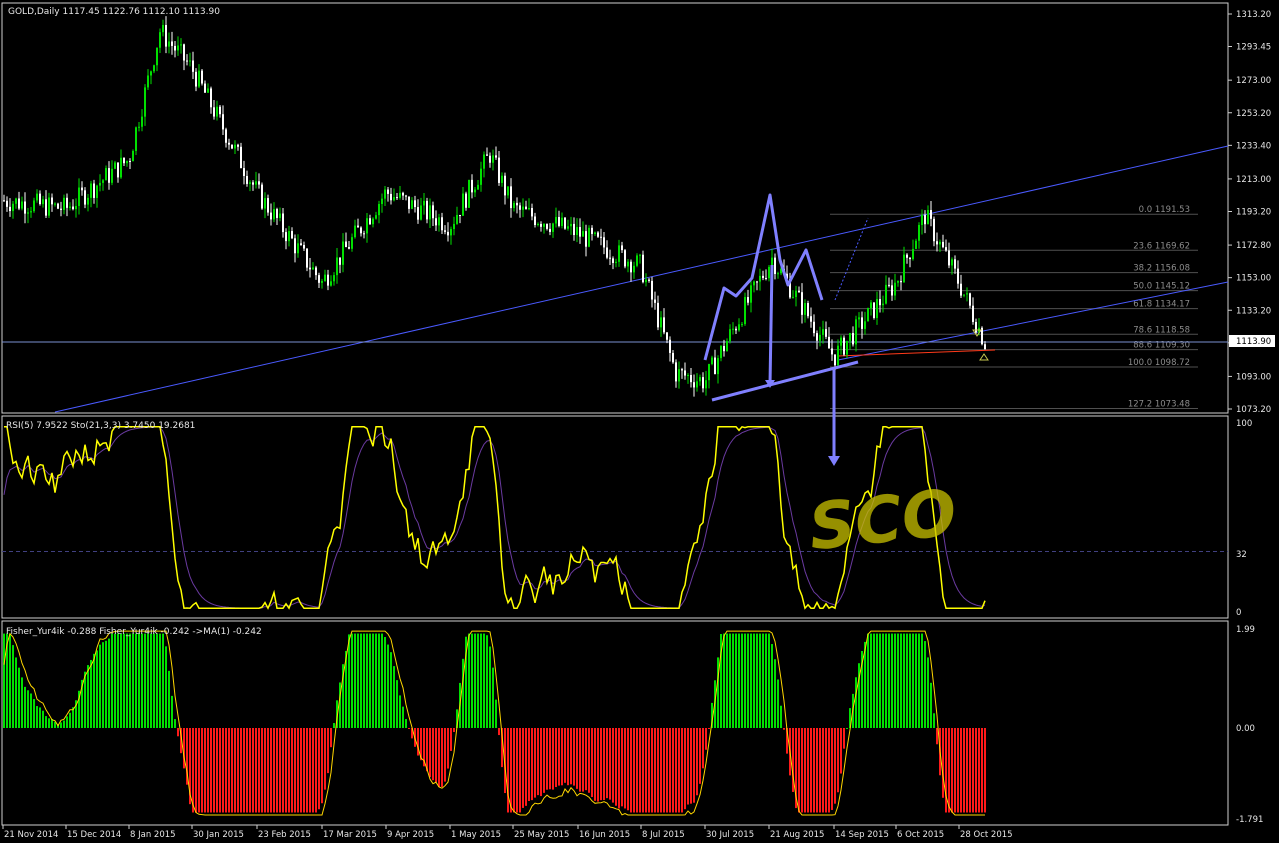  I want to click on time-tick-label: 17 Mar 2015, so click(350, 835).